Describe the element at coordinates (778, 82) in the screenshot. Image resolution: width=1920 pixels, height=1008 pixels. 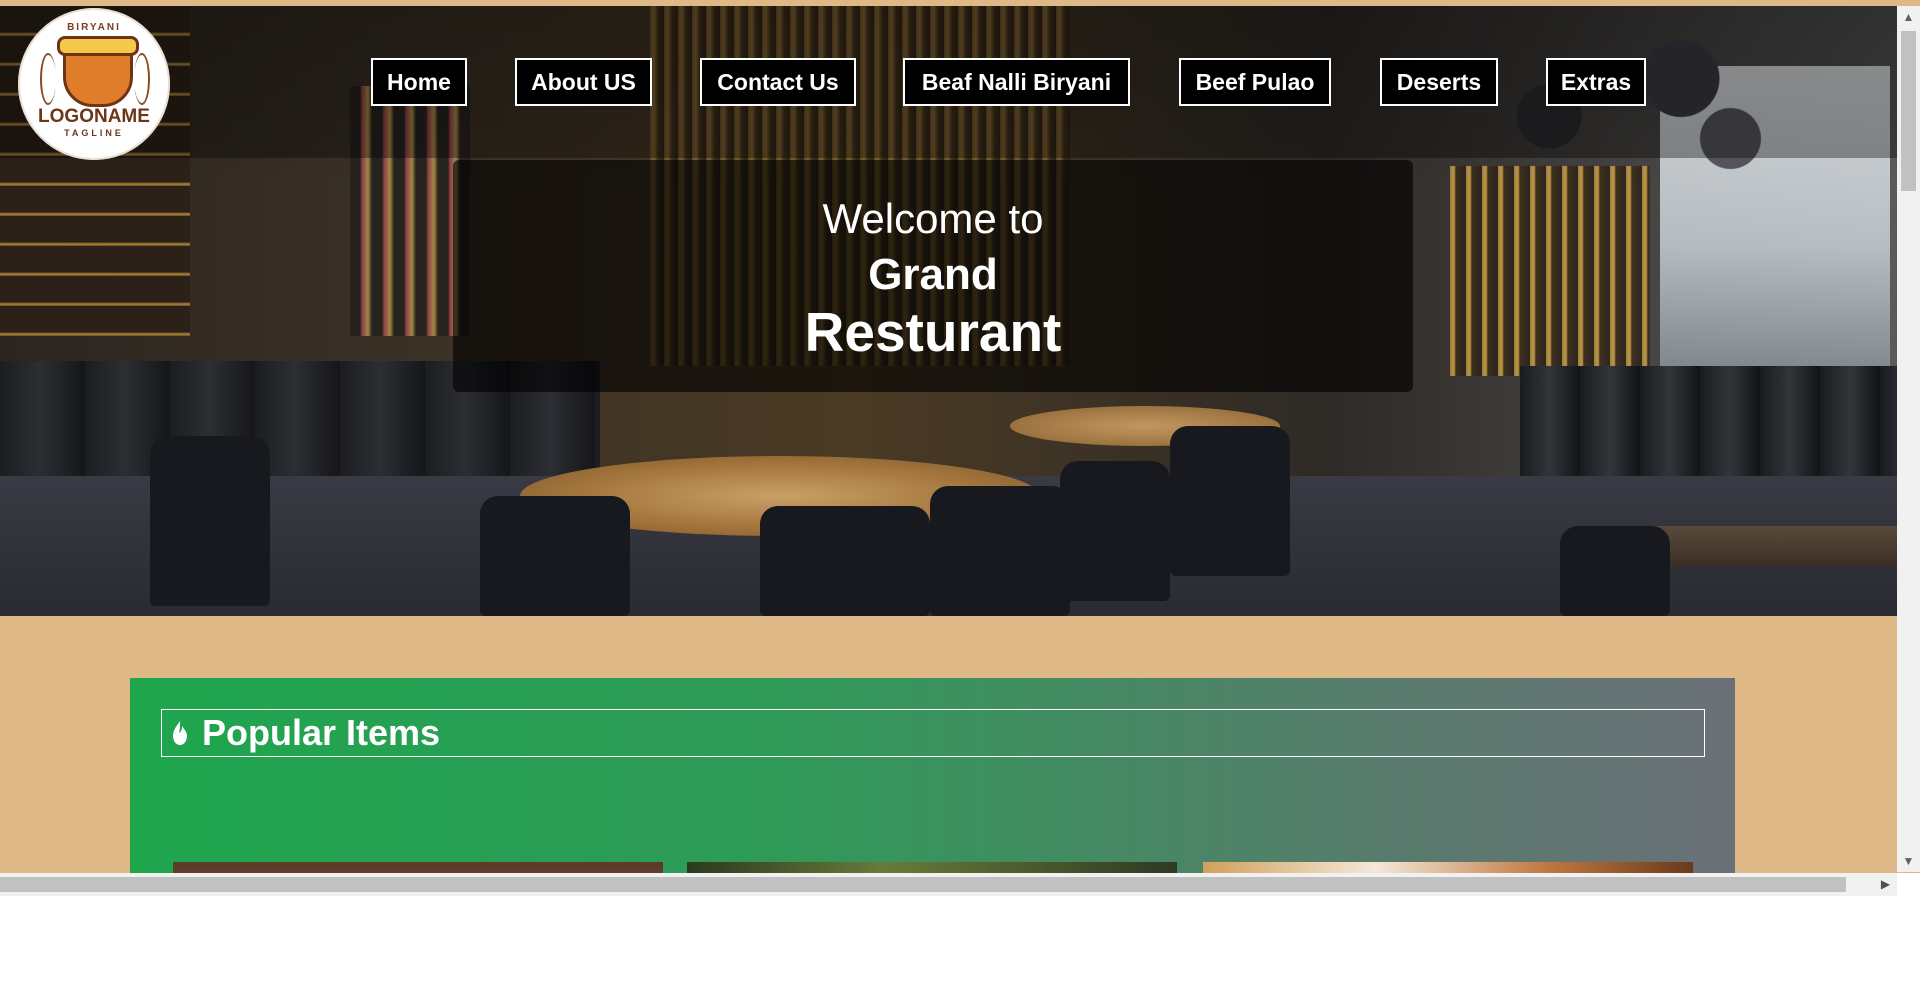
I see `nav-contact-button: Contact Us` at that location.